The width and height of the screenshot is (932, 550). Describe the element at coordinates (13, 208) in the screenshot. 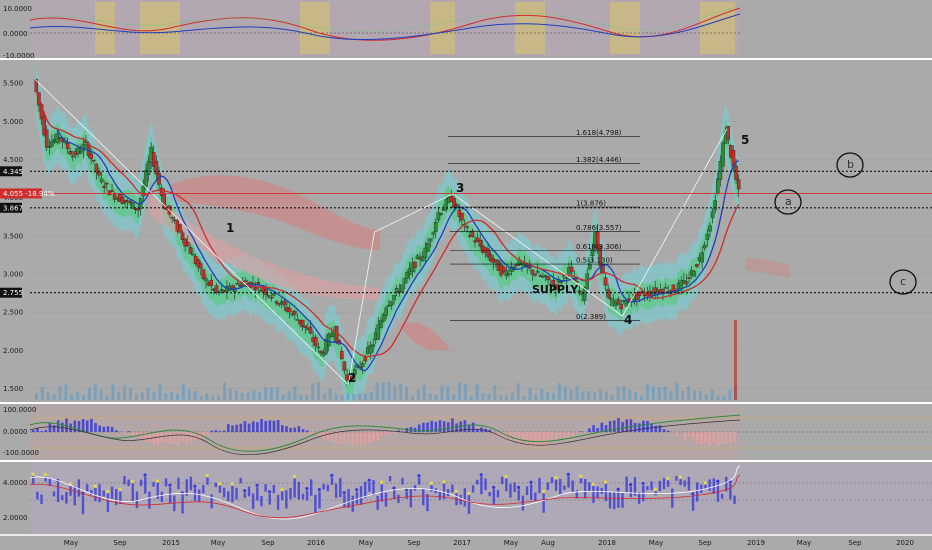

I see `price-tag-label: 3.867` at that location.